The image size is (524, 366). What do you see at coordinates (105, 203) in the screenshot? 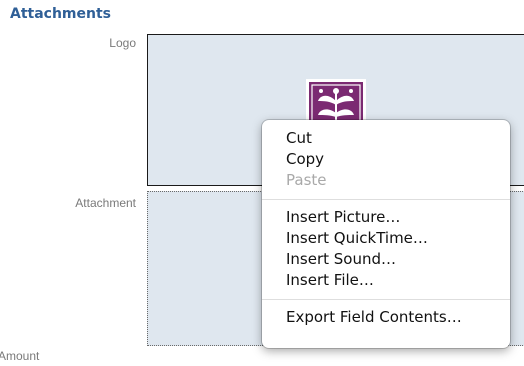
I see `attachment-field-label: Attachment` at bounding box center [105, 203].